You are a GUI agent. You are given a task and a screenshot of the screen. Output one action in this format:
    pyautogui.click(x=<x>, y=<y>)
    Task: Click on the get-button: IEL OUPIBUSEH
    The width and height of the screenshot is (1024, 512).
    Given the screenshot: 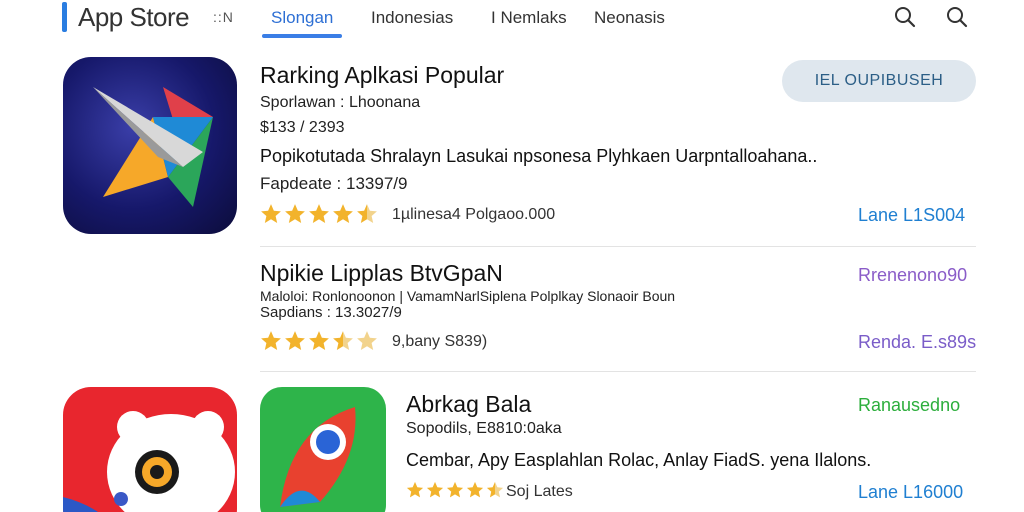 What is the action you would take?
    pyautogui.click(x=879, y=81)
    